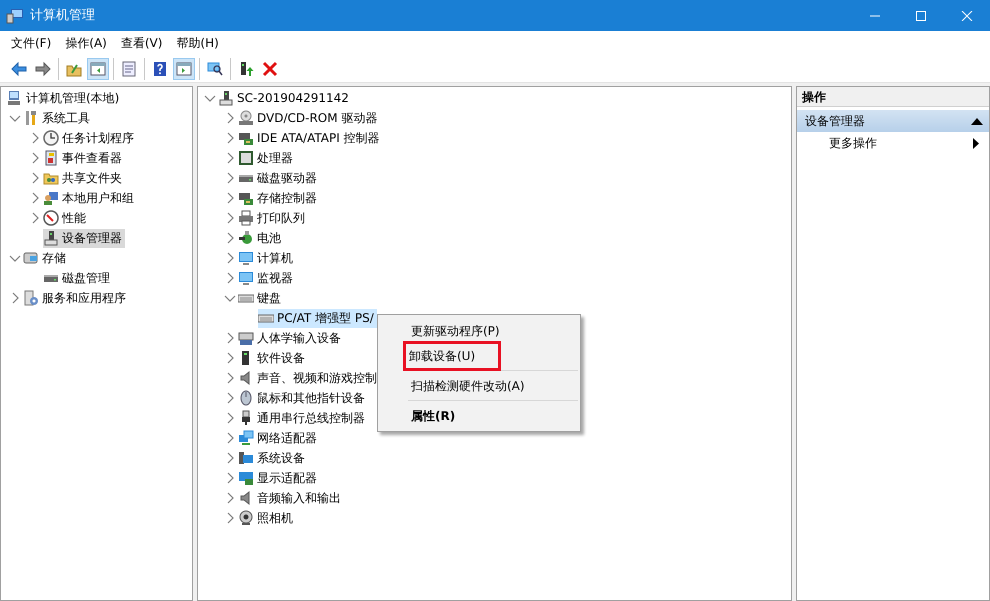 The image size is (990, 601). I want to click on window-title: 计算机管理, so click(63, 15).